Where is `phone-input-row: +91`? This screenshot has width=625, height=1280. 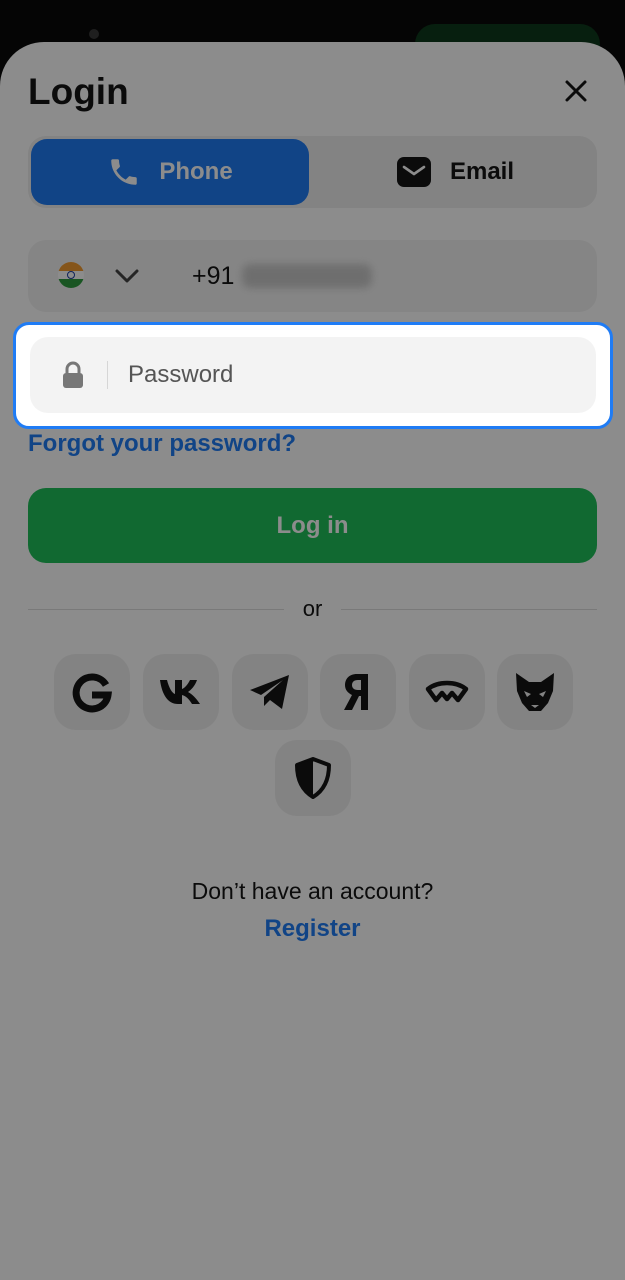 phone-input-row: +91 is located at coordinates (312, 276).